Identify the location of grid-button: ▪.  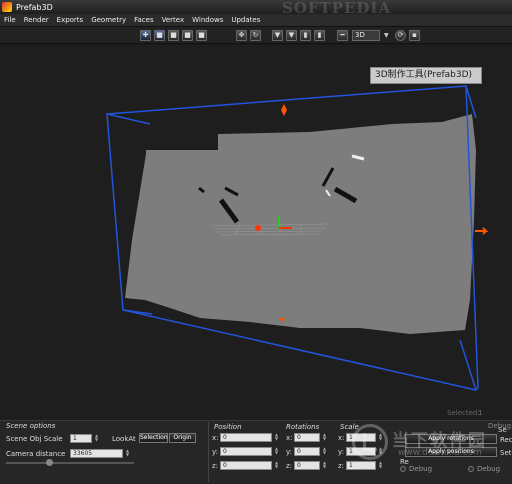
(414, 35).